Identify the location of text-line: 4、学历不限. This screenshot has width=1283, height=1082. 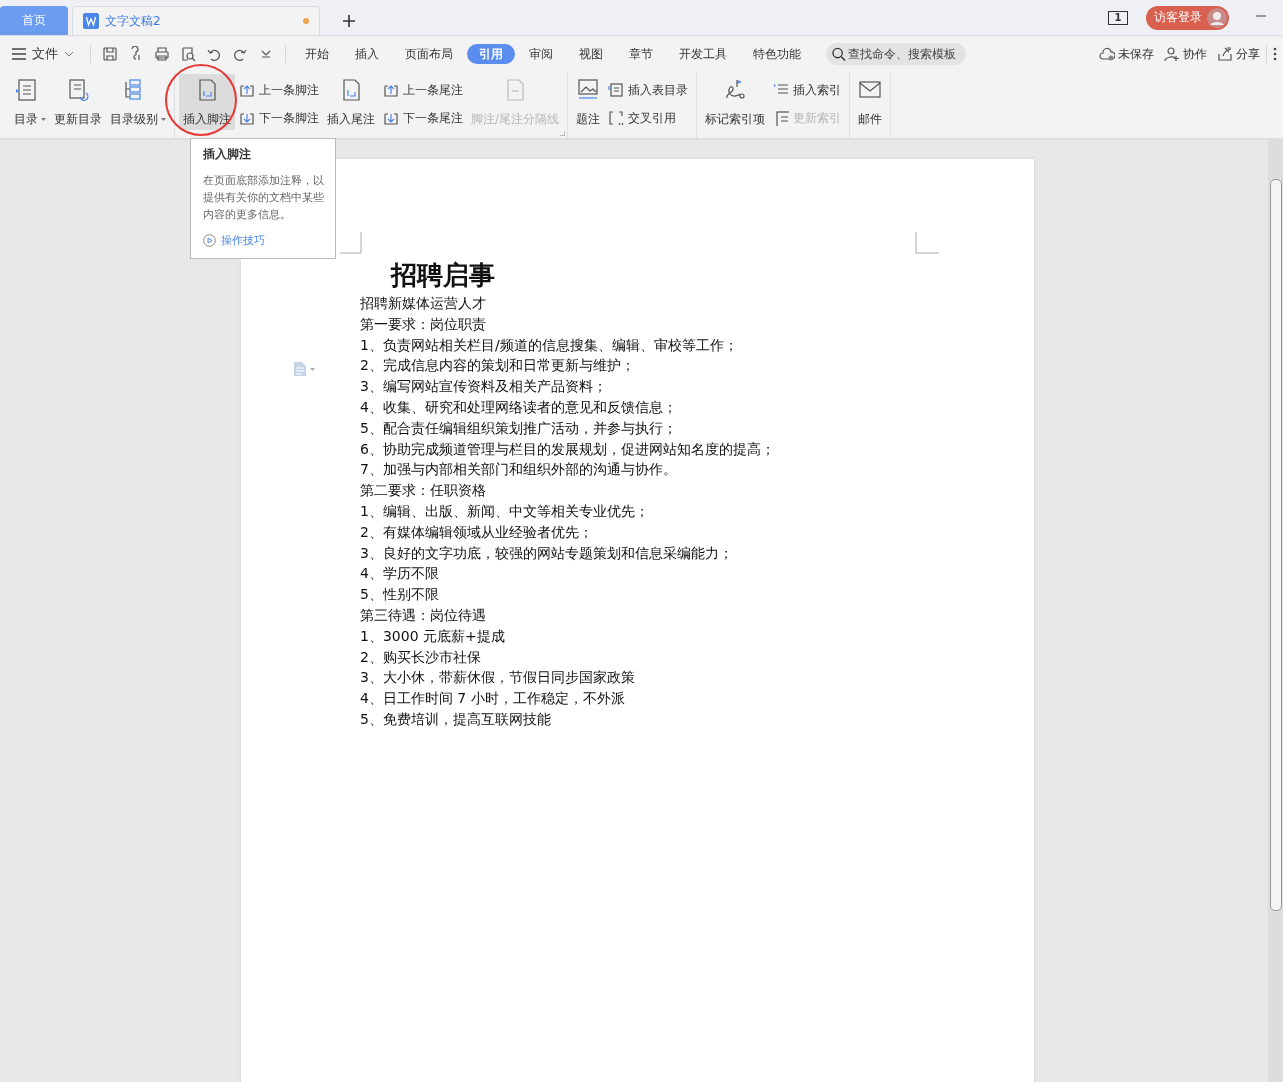
(400, 574).